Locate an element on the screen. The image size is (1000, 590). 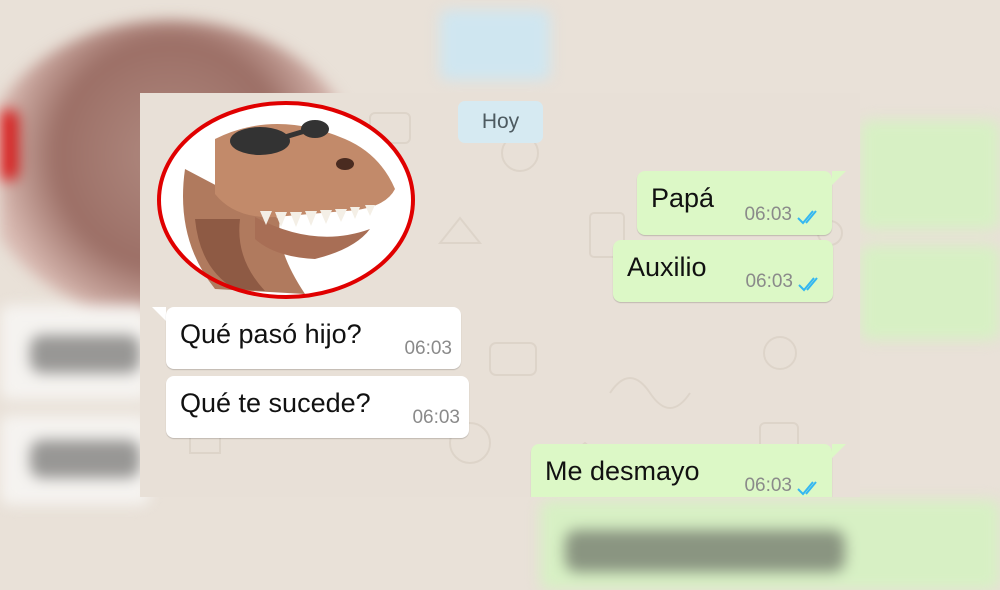
message-incoming: Qué te sucede? 06:03 is located at coordinates (317, 407).